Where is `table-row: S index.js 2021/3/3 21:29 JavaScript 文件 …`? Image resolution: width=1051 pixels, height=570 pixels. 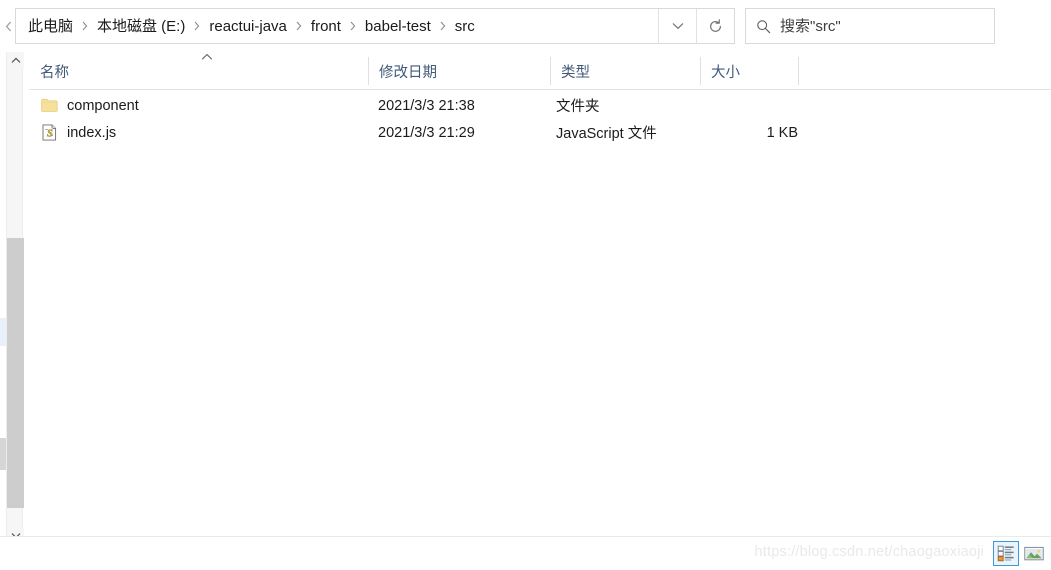
table-row: S index.js 2021/3/3 21:29 JavaScript 文件 … is located at coordinates (540, 132).